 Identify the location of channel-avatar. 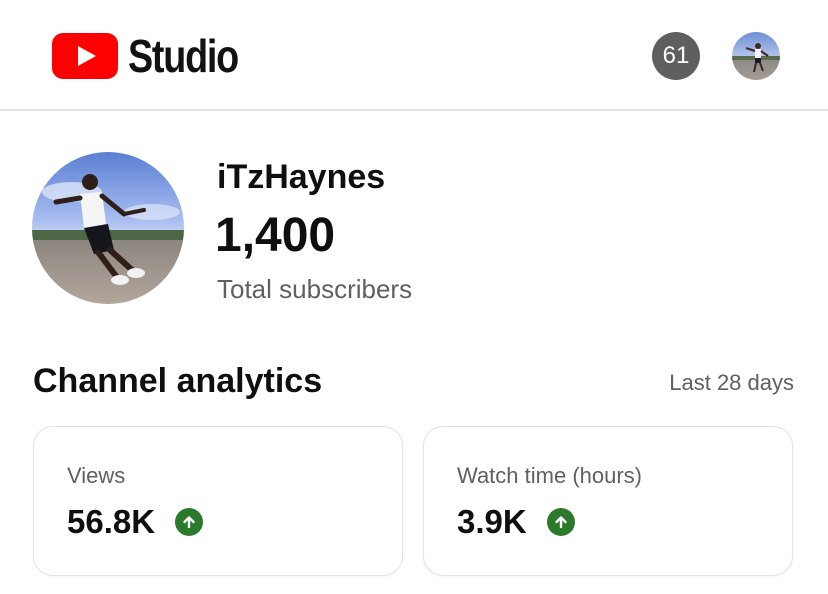
(108, 228).